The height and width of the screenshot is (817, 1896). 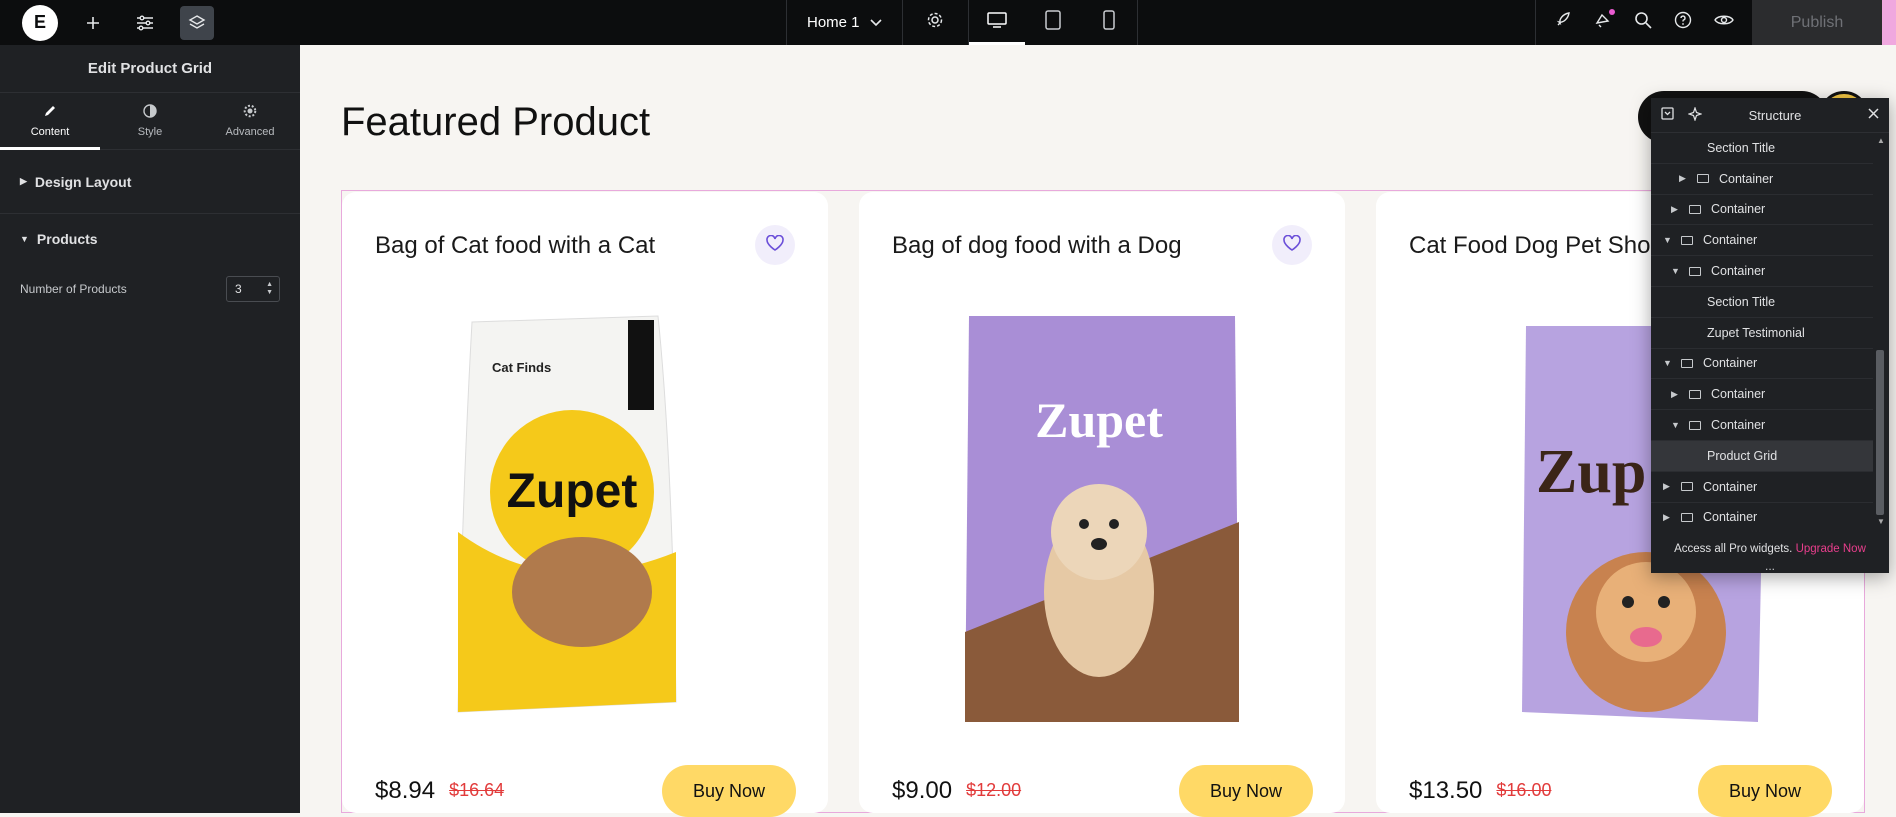 What do you see at coordinates (150, 239) in the screenshot?
I see `products-section: ▼ Products` at bounding box center [150, 239].